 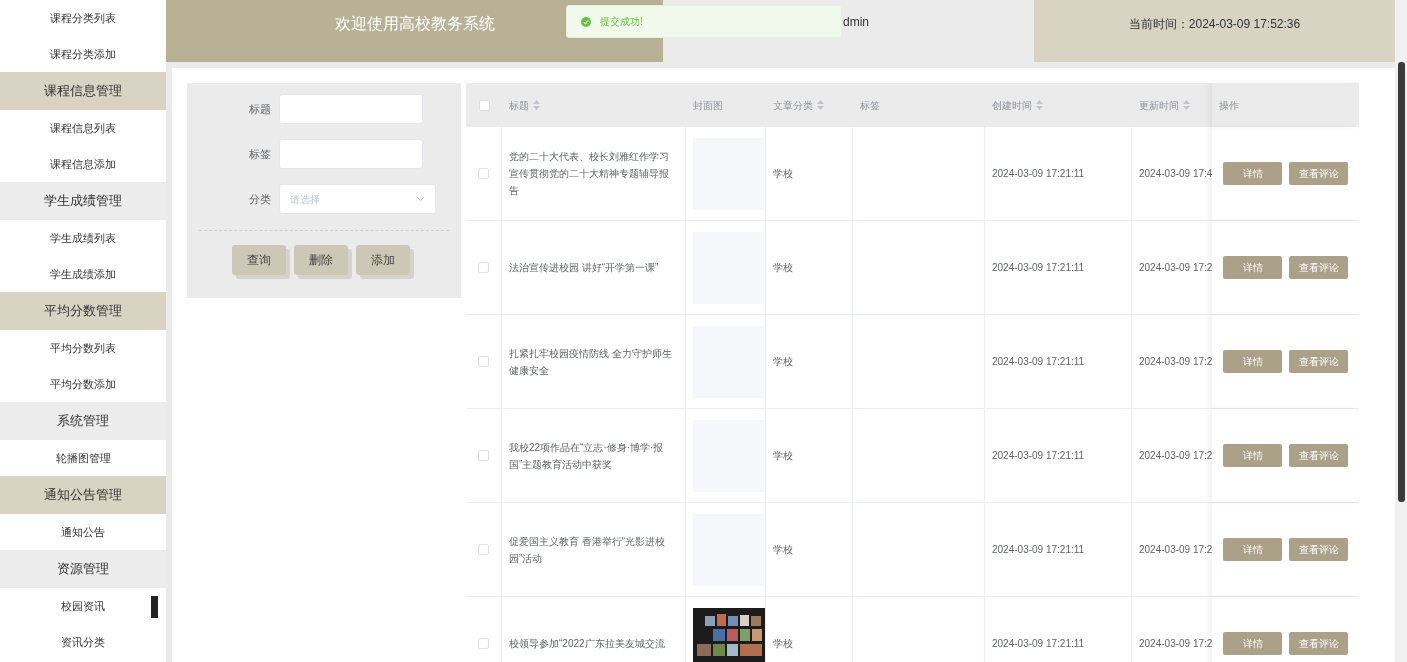 What do you see at coordinates (591, 362) in the screenshot?
I see `article-title: 扎紧扎牢校园疫情防线 全力守护师生健康安全` at bounding box center [591, 362].